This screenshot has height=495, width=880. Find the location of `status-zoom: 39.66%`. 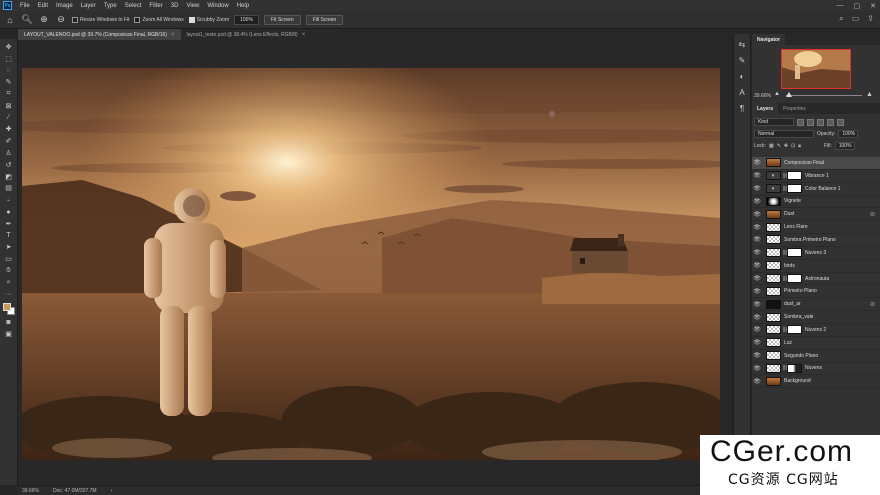

status-zoom: 39.66% is located at coordinates (30, 491).